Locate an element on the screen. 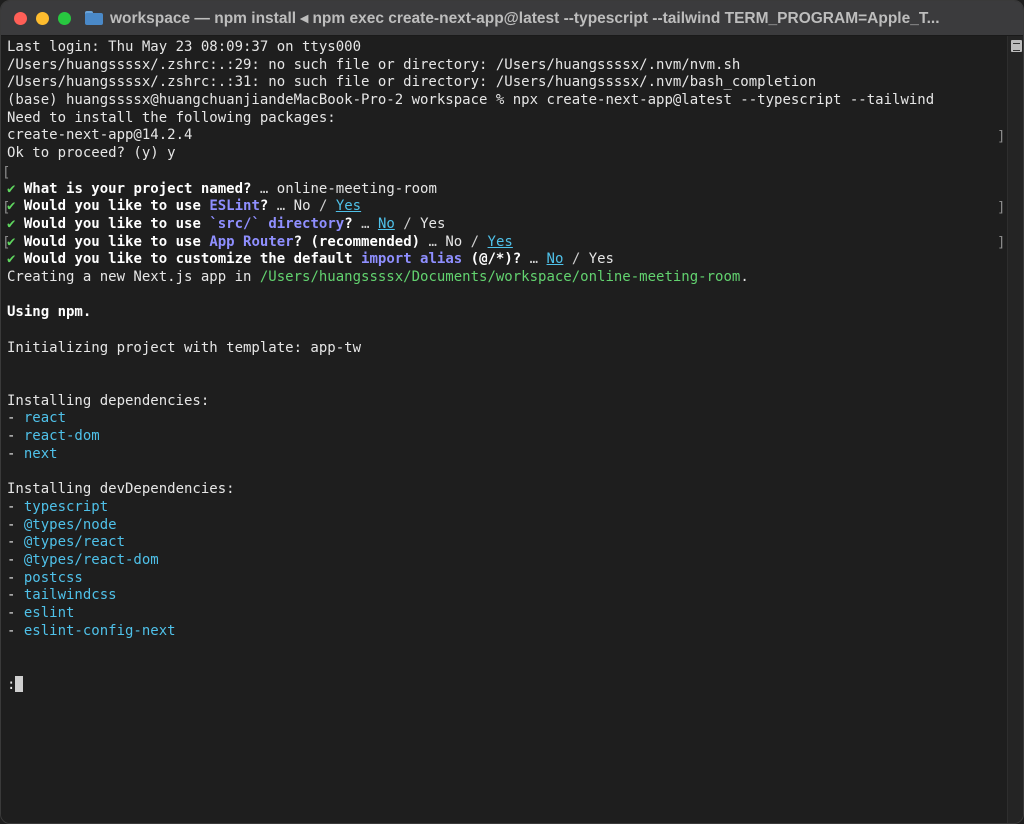 The width and height of the screenshot is (1024, 824). question-highlight: `src/` directory is located at coordinates (277, 223).